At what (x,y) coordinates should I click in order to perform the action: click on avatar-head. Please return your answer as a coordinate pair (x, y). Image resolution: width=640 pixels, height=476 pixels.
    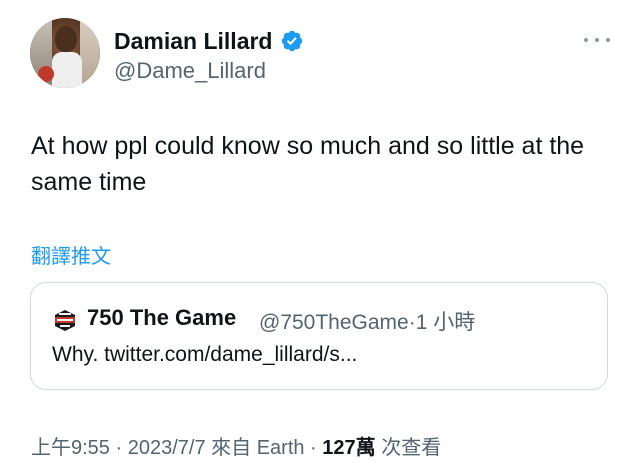
    Looking at the image, I should click on (66, 39).